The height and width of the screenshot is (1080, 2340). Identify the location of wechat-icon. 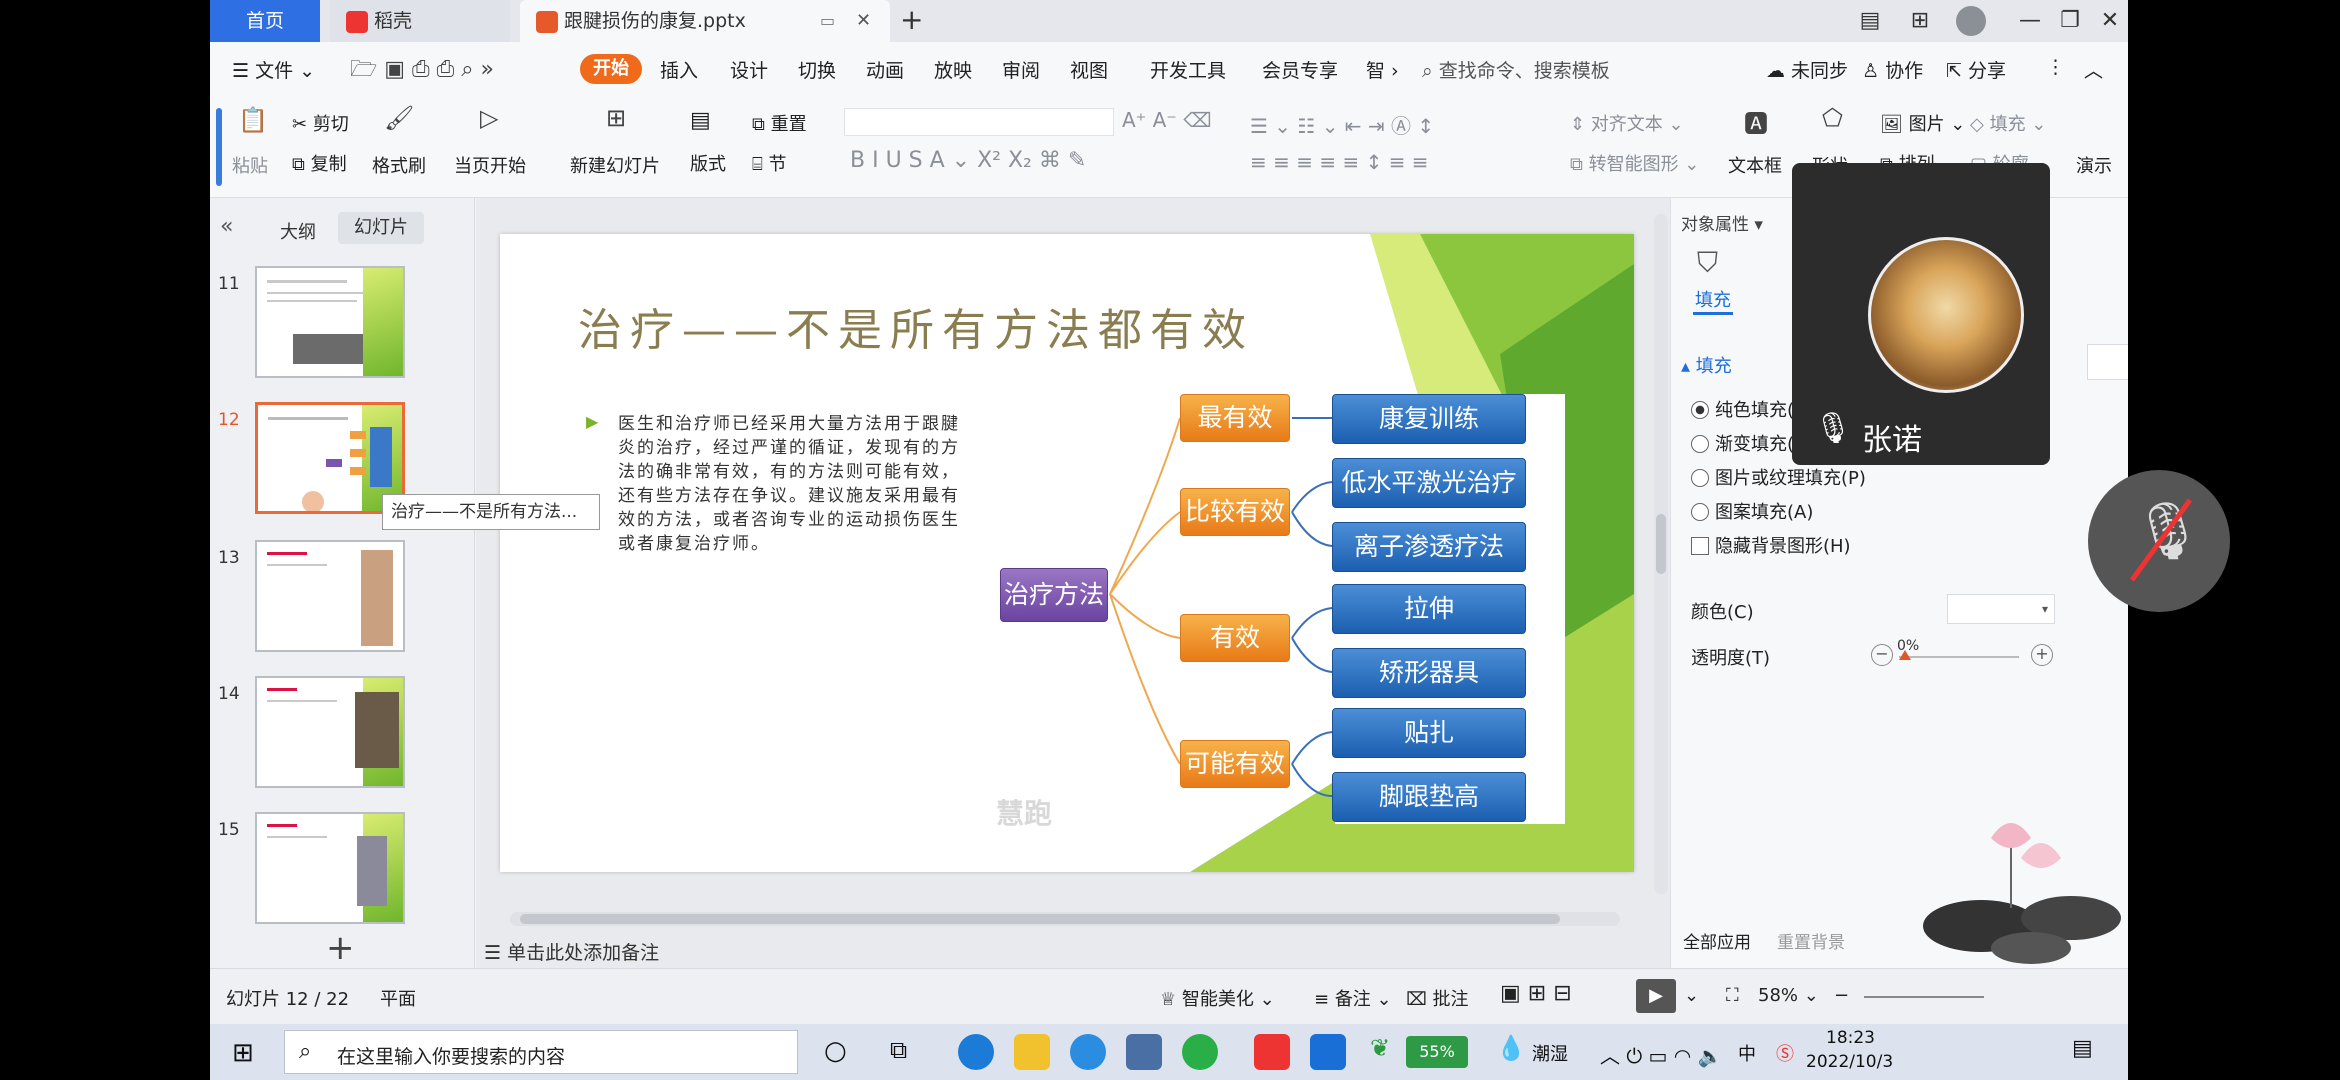
(1200, 1052).